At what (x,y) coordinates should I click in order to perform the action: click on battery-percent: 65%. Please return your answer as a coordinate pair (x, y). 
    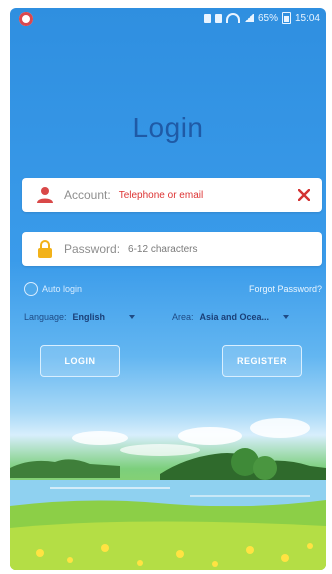
    Looking at the image, I should click on (267, 18).